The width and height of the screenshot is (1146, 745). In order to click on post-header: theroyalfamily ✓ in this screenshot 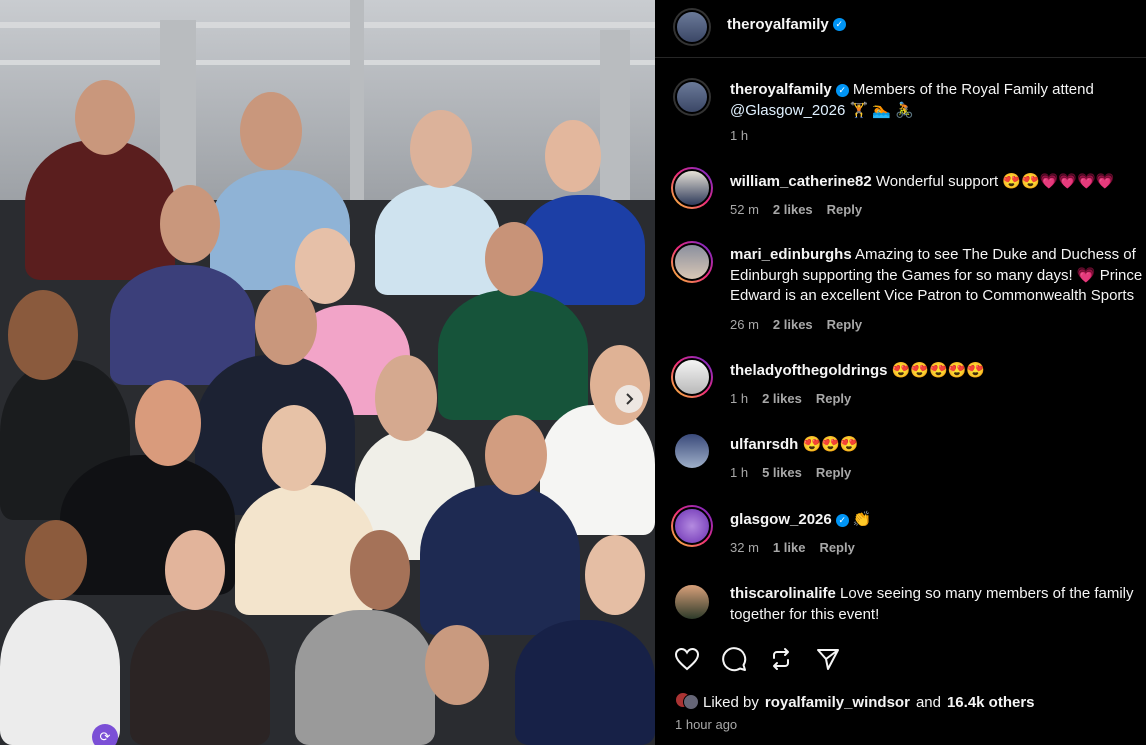, I will do `click(900, 29)`.